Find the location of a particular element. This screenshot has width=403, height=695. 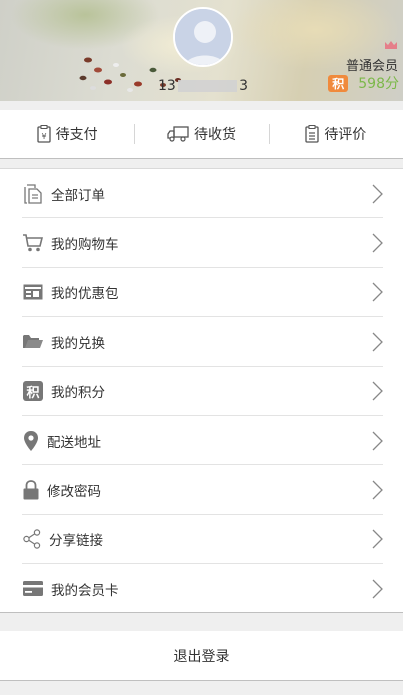

share-icon is located at coordinates (32, 539).